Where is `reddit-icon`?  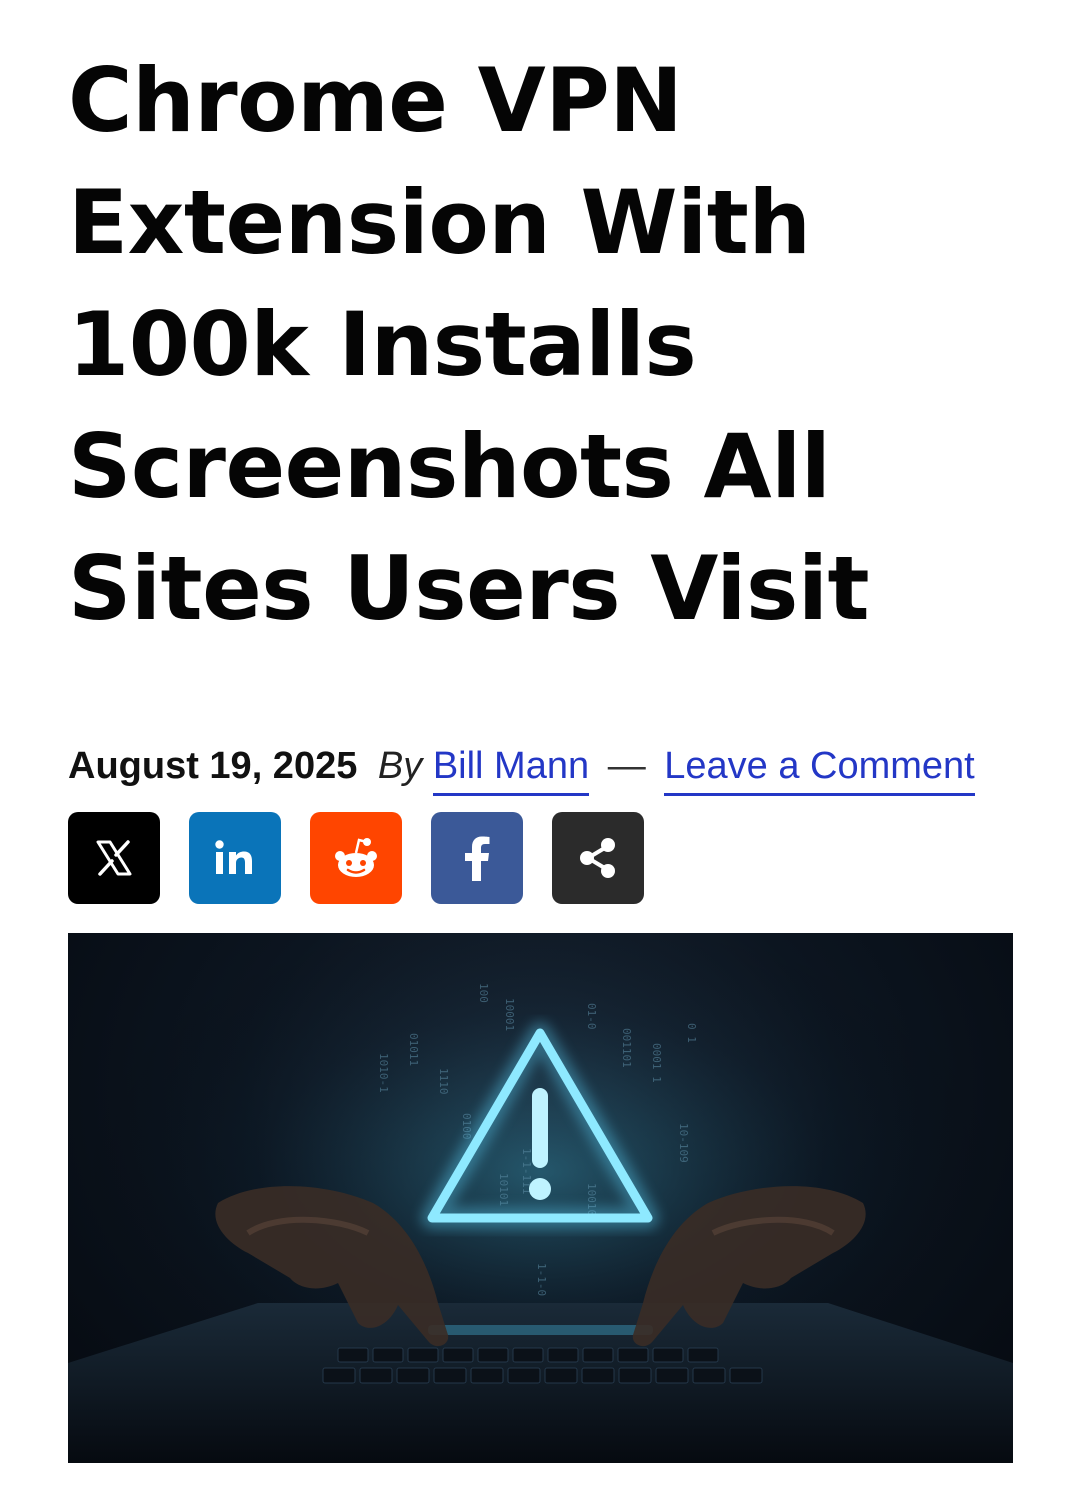
reddit-icon is located at coordinates (356, 857).